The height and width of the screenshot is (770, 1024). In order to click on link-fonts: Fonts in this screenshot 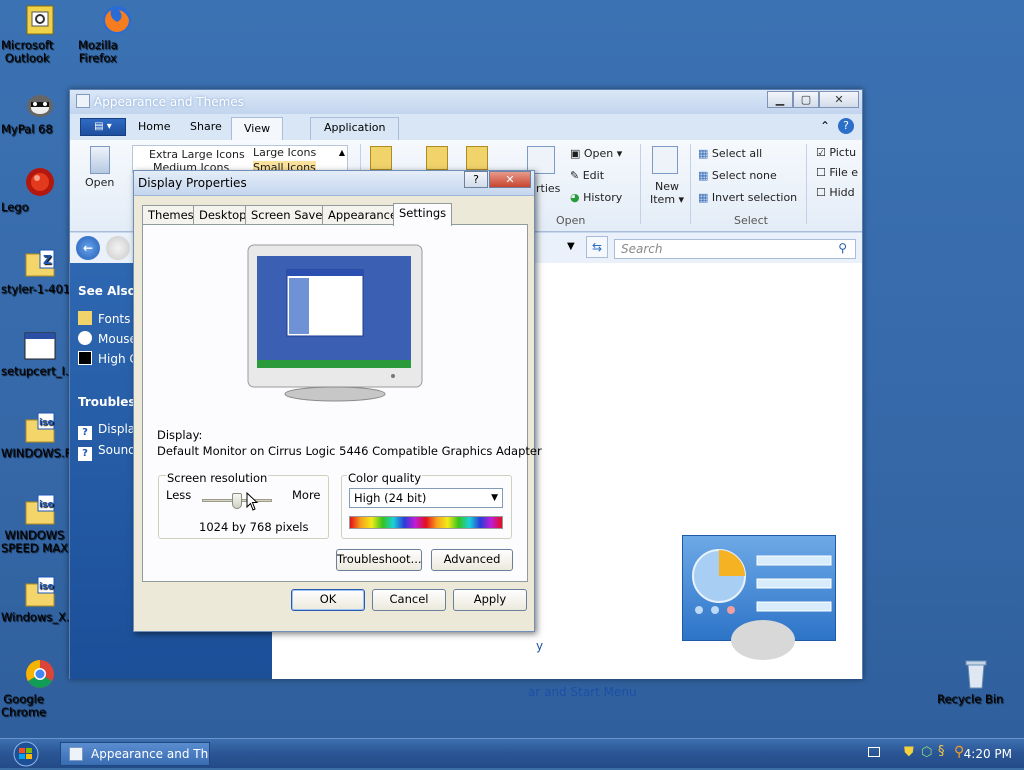, I will do `click(104, 318)`.